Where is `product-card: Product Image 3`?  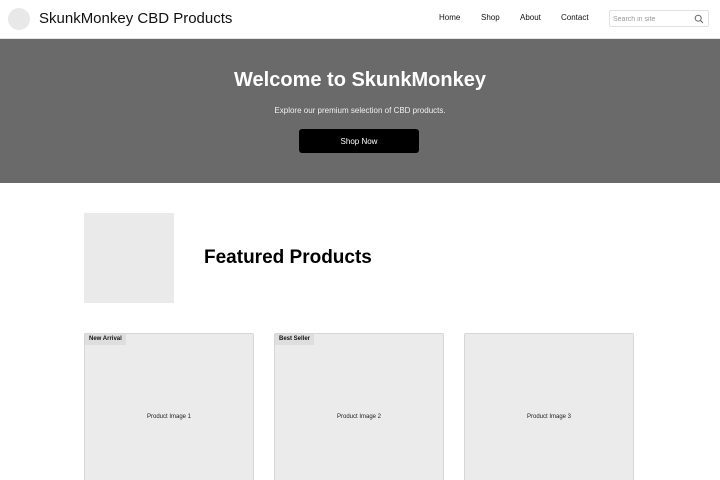
product-card: Product Image 3 is located at coordinates (549, 406).